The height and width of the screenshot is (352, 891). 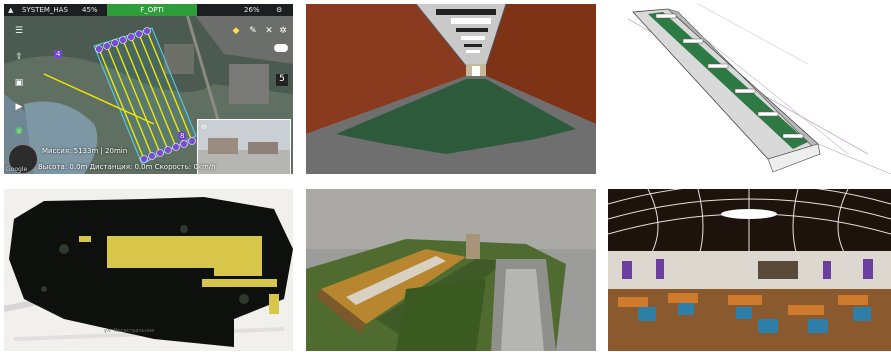 What do you see at coordinates (282, 80) in the screenshot?
I see `numbers-icon: 5` at bounding box center [282, 80].